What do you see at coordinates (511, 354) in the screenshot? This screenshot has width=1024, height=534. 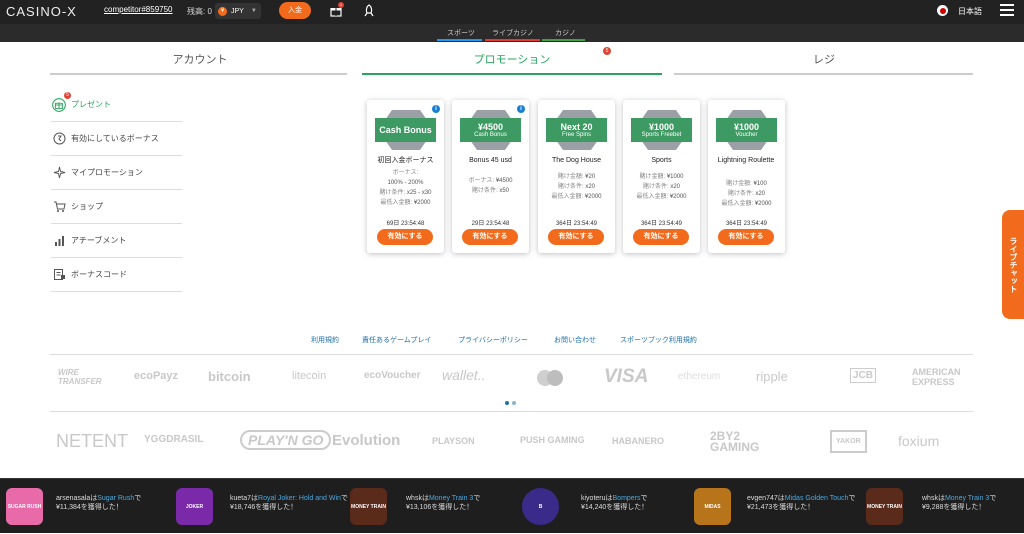 I see `divider` at bounding box center [511, 354].